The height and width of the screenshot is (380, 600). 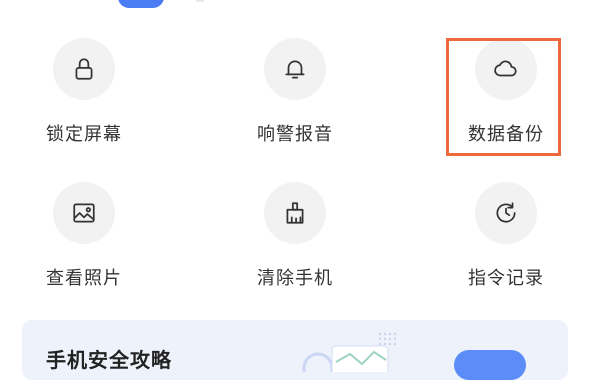 I want to click on history-icon, so click(x=506, y=212).